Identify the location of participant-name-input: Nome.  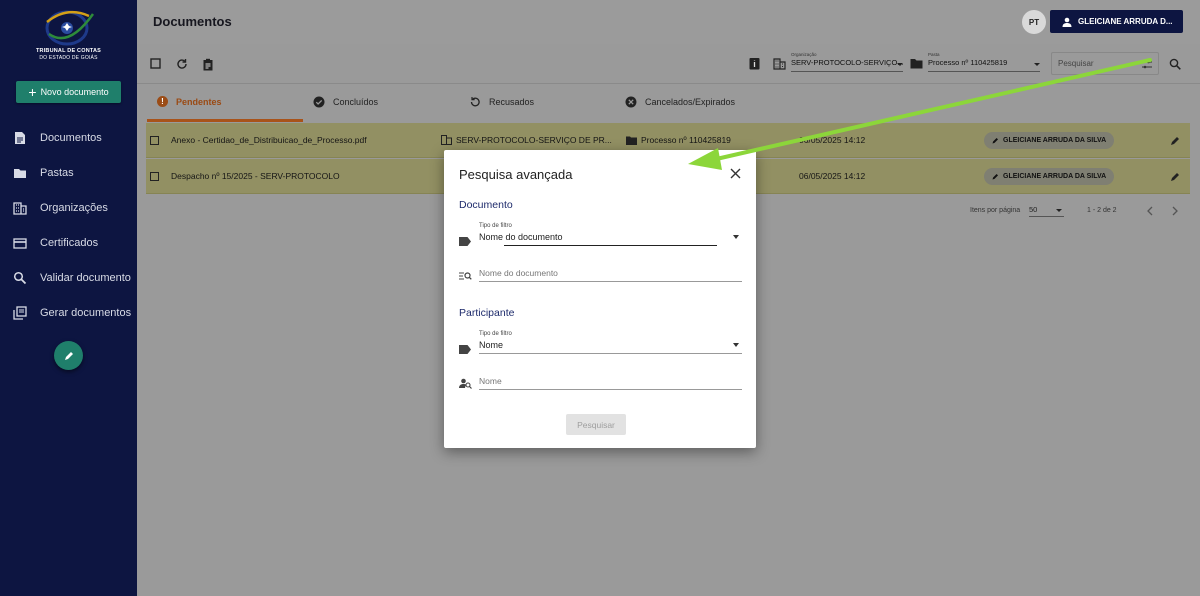
(610, 383).